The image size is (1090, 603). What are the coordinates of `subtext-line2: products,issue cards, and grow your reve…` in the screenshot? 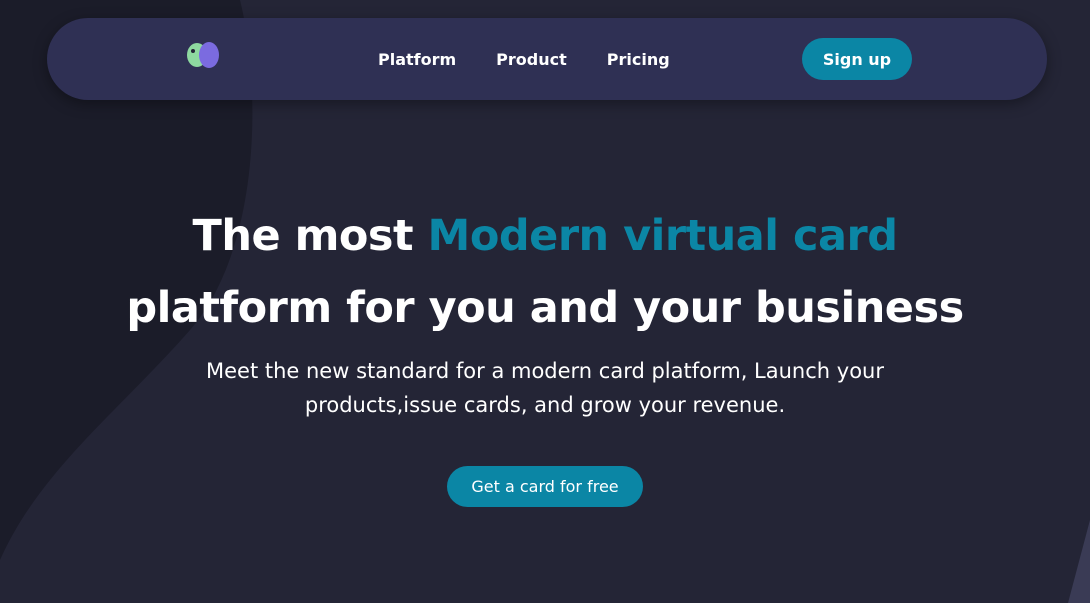 It's located at (545, 405).